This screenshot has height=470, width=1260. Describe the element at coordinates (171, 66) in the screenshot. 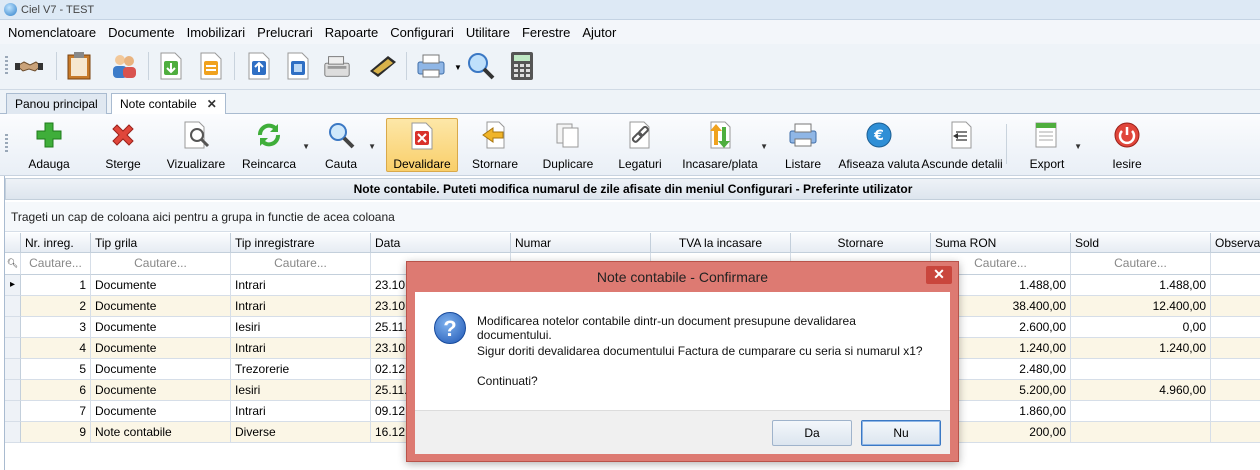

I see `import-icon` at that location.